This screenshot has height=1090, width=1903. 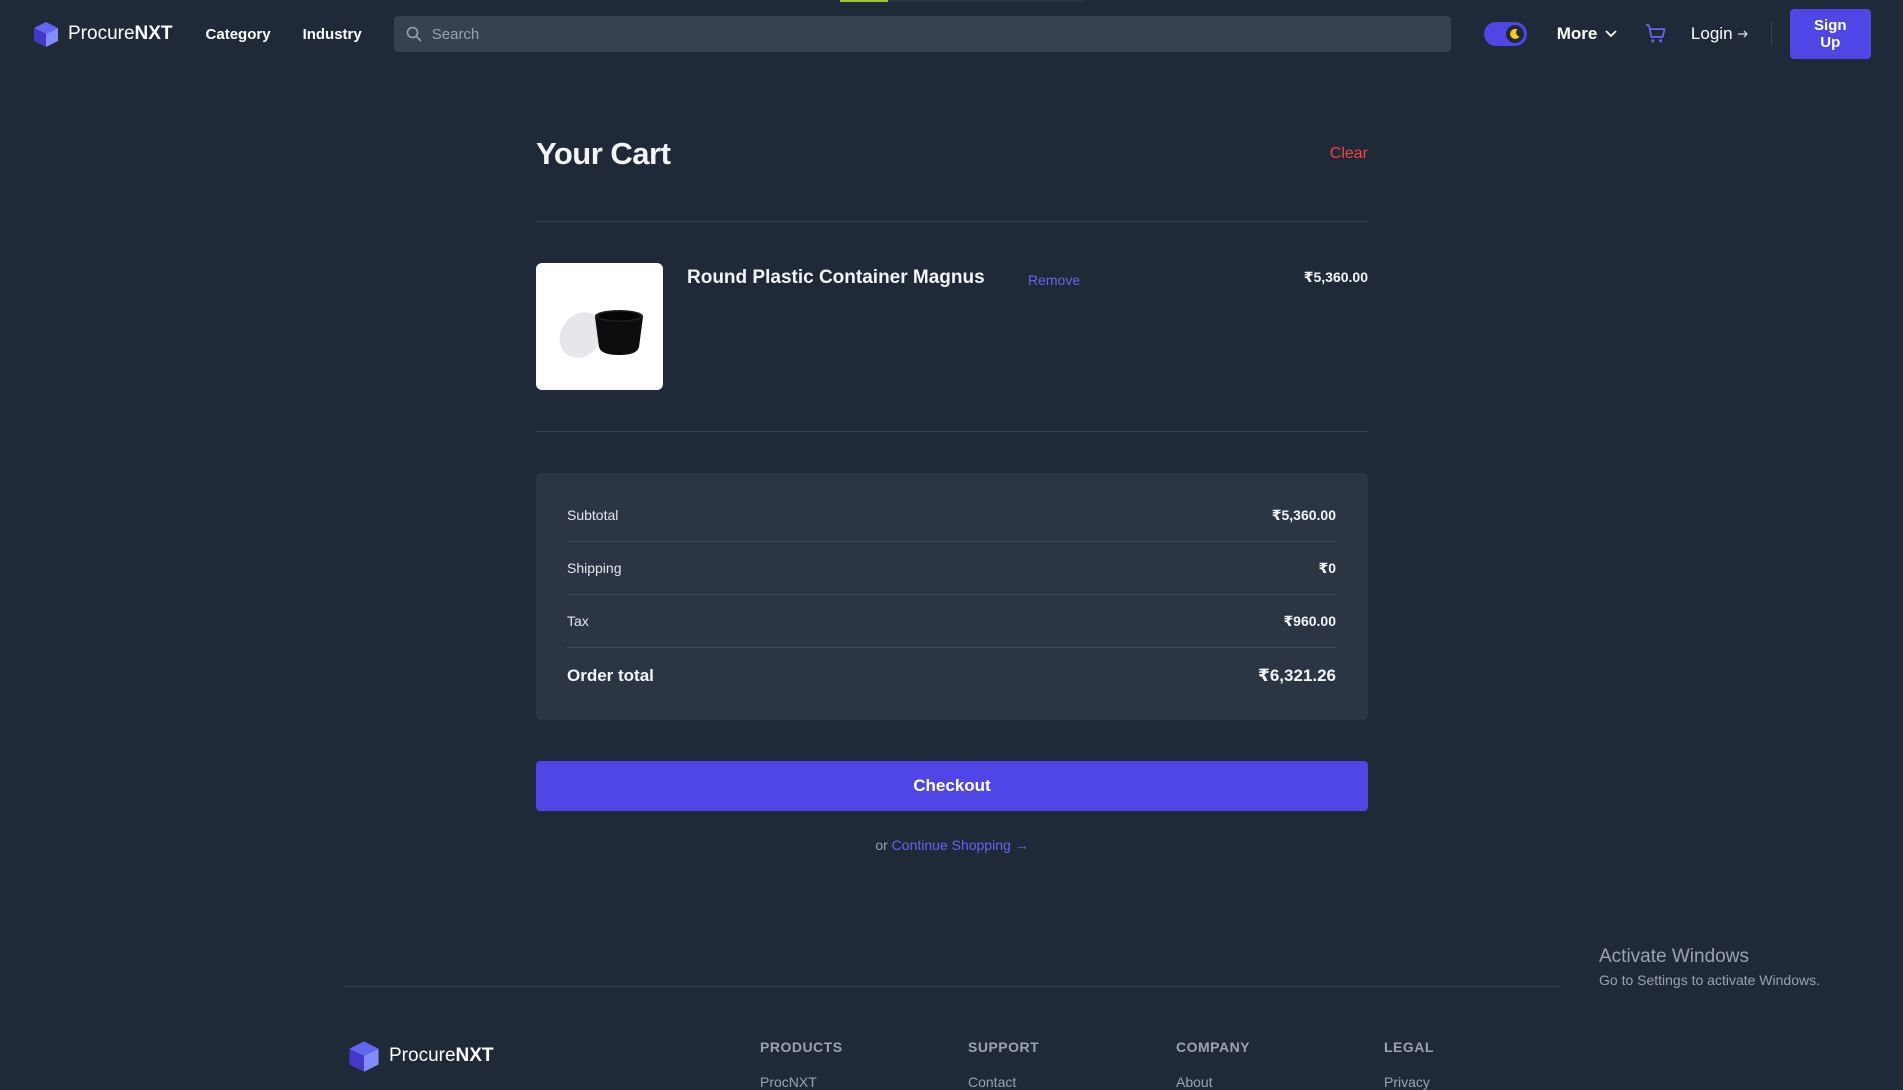 What do you see at coordinates (603, 153) in the screenshot?
I see `page-title: Your Cart` at bounding box center [603, 153].